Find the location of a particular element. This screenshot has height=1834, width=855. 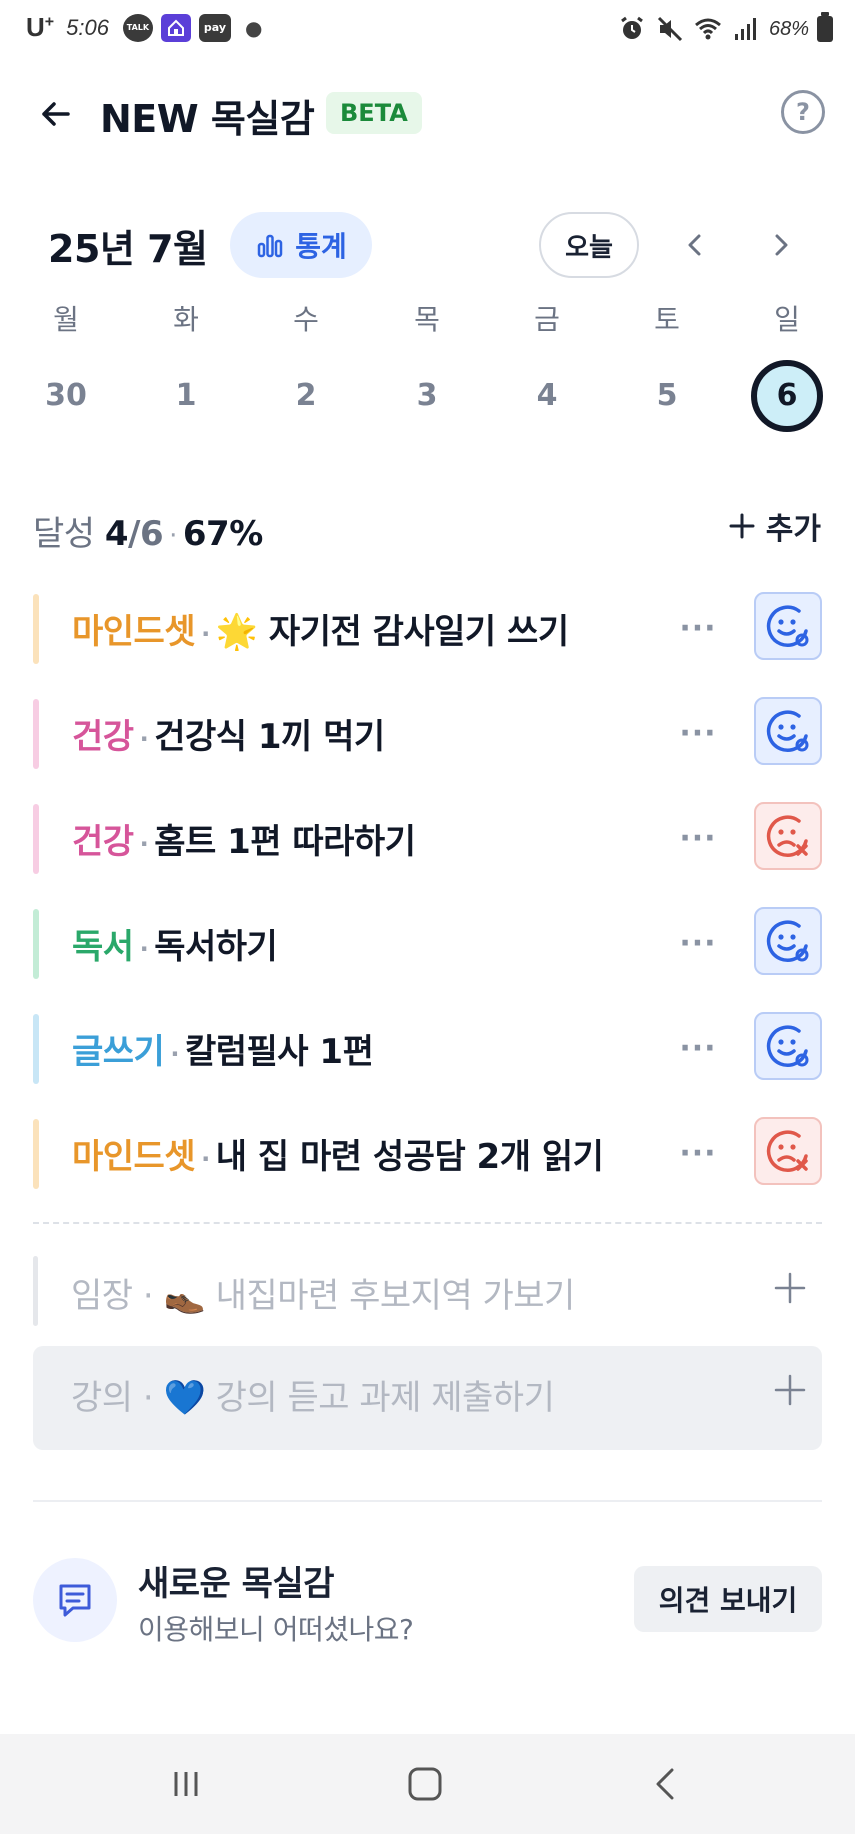

habit-category: 글쓰기 is located at coordinates (118, 1052).